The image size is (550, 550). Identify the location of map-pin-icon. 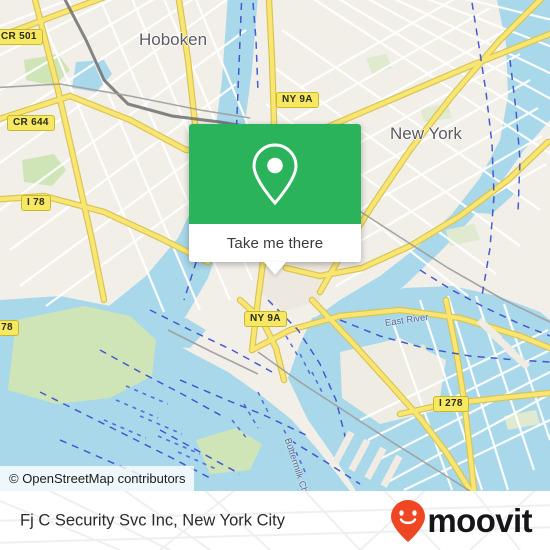
(275, 174).